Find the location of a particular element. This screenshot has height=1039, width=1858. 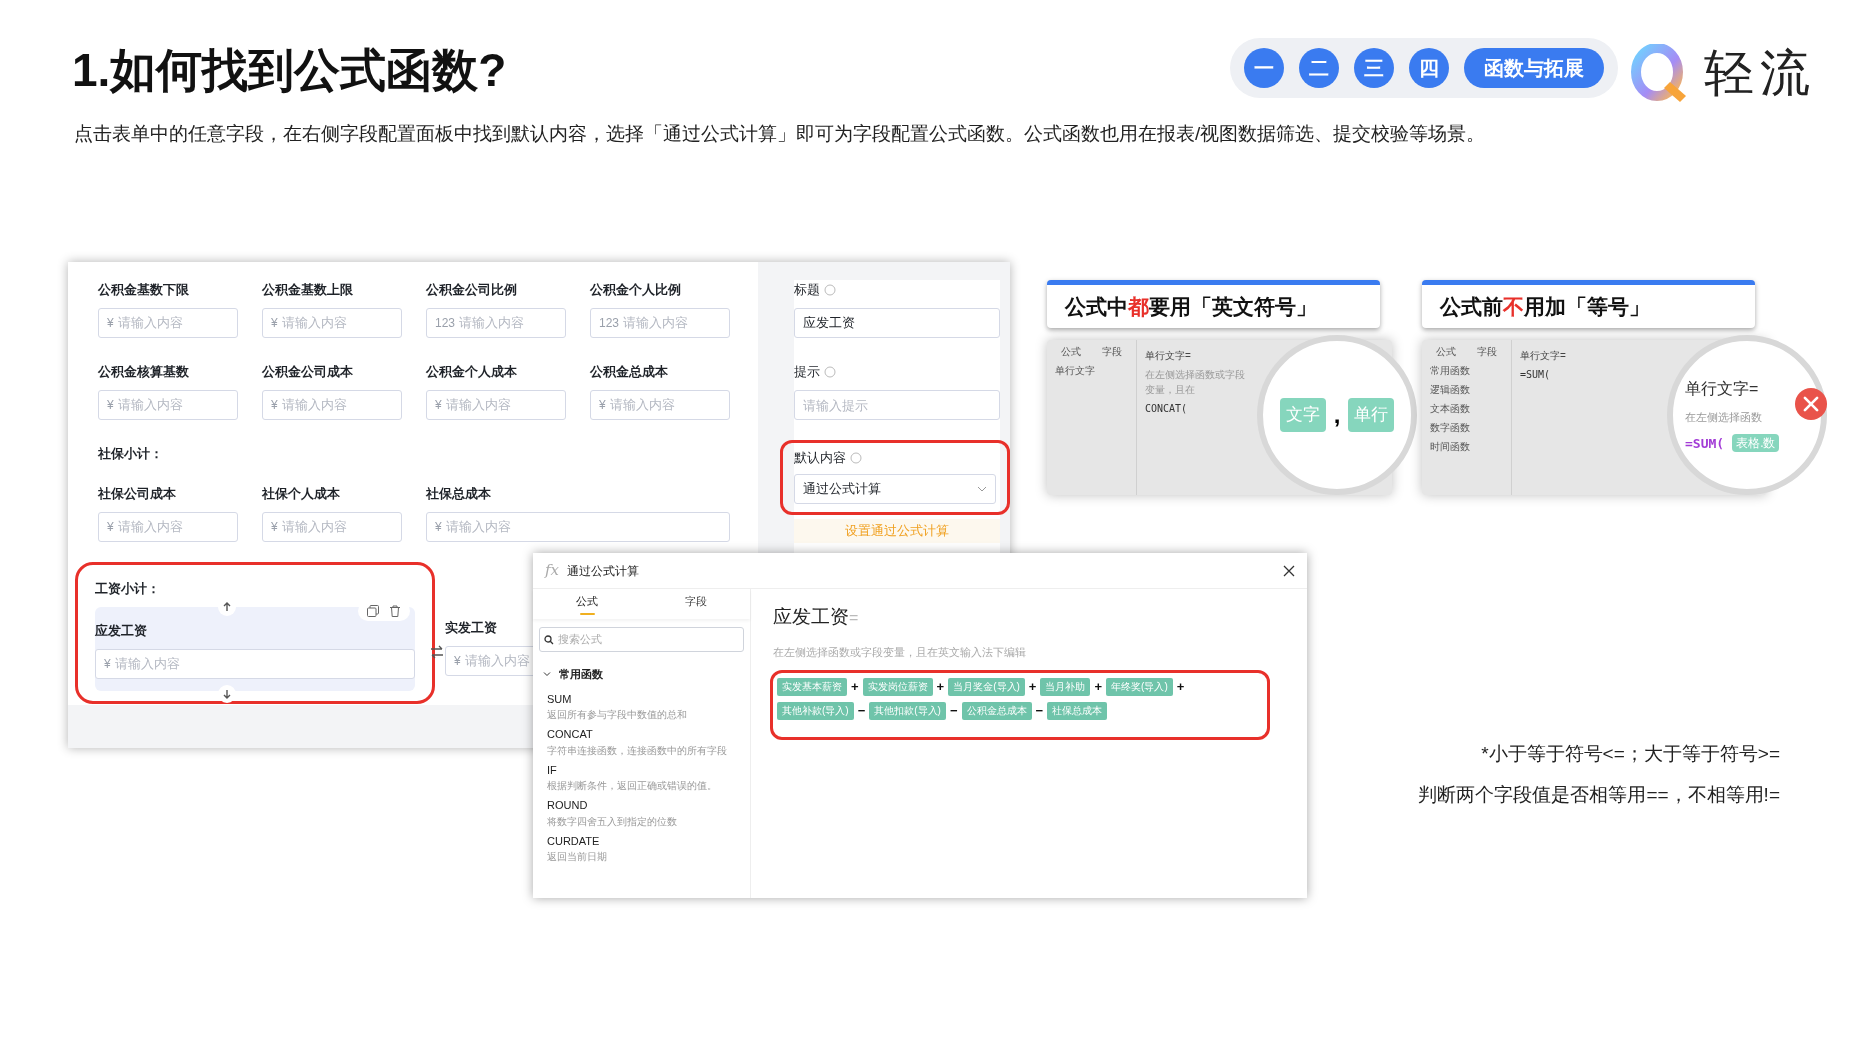

list-item: 常用函数 is located at coordinates (1450, 371).